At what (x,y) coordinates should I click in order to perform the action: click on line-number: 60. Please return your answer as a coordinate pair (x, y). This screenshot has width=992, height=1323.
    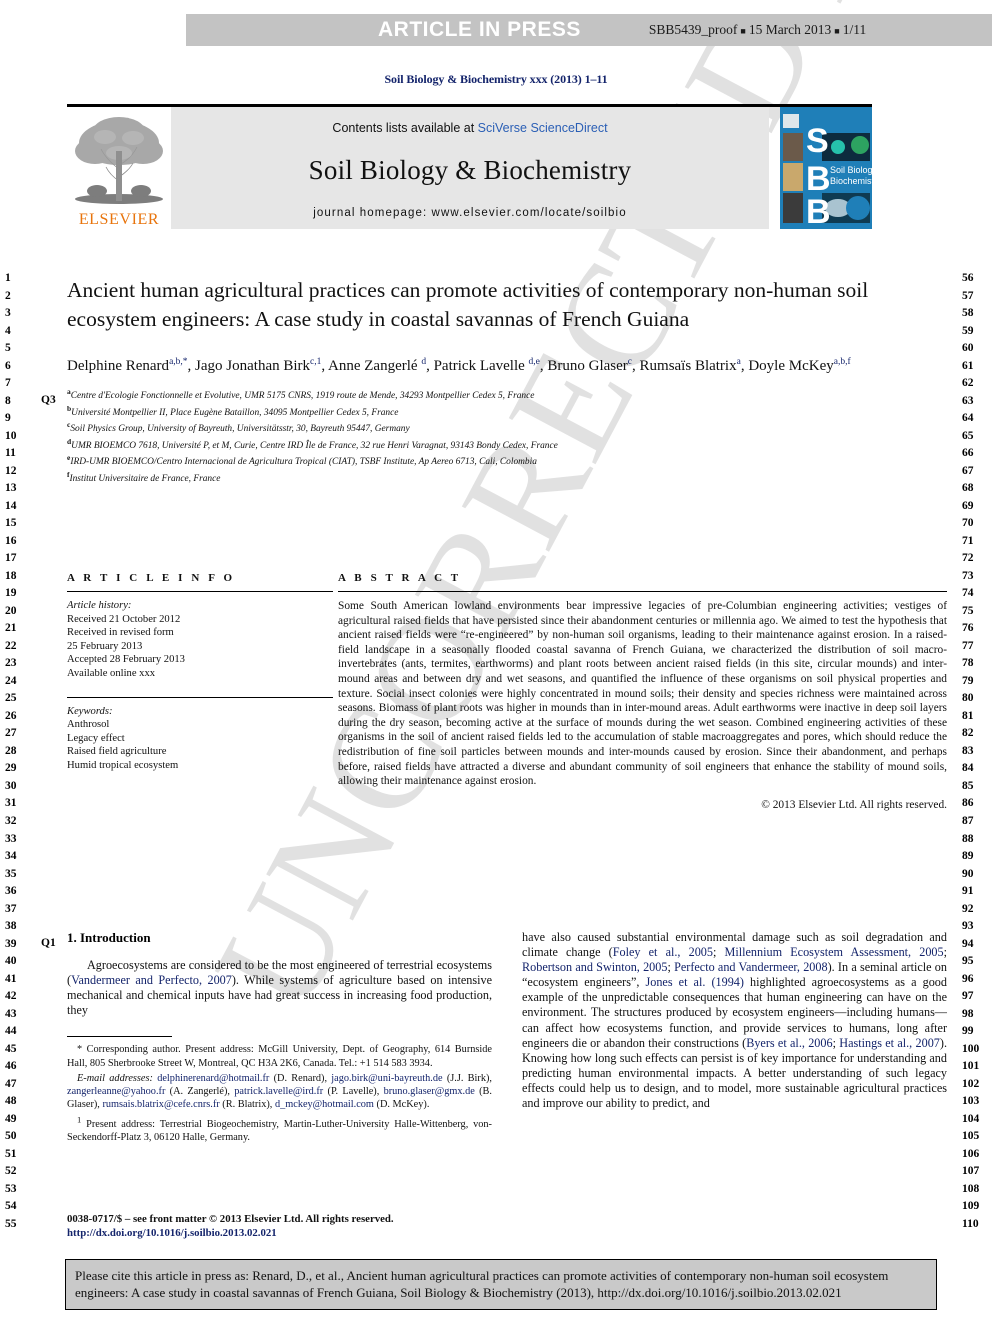
    Looking at the image, I should click on (968, 348).